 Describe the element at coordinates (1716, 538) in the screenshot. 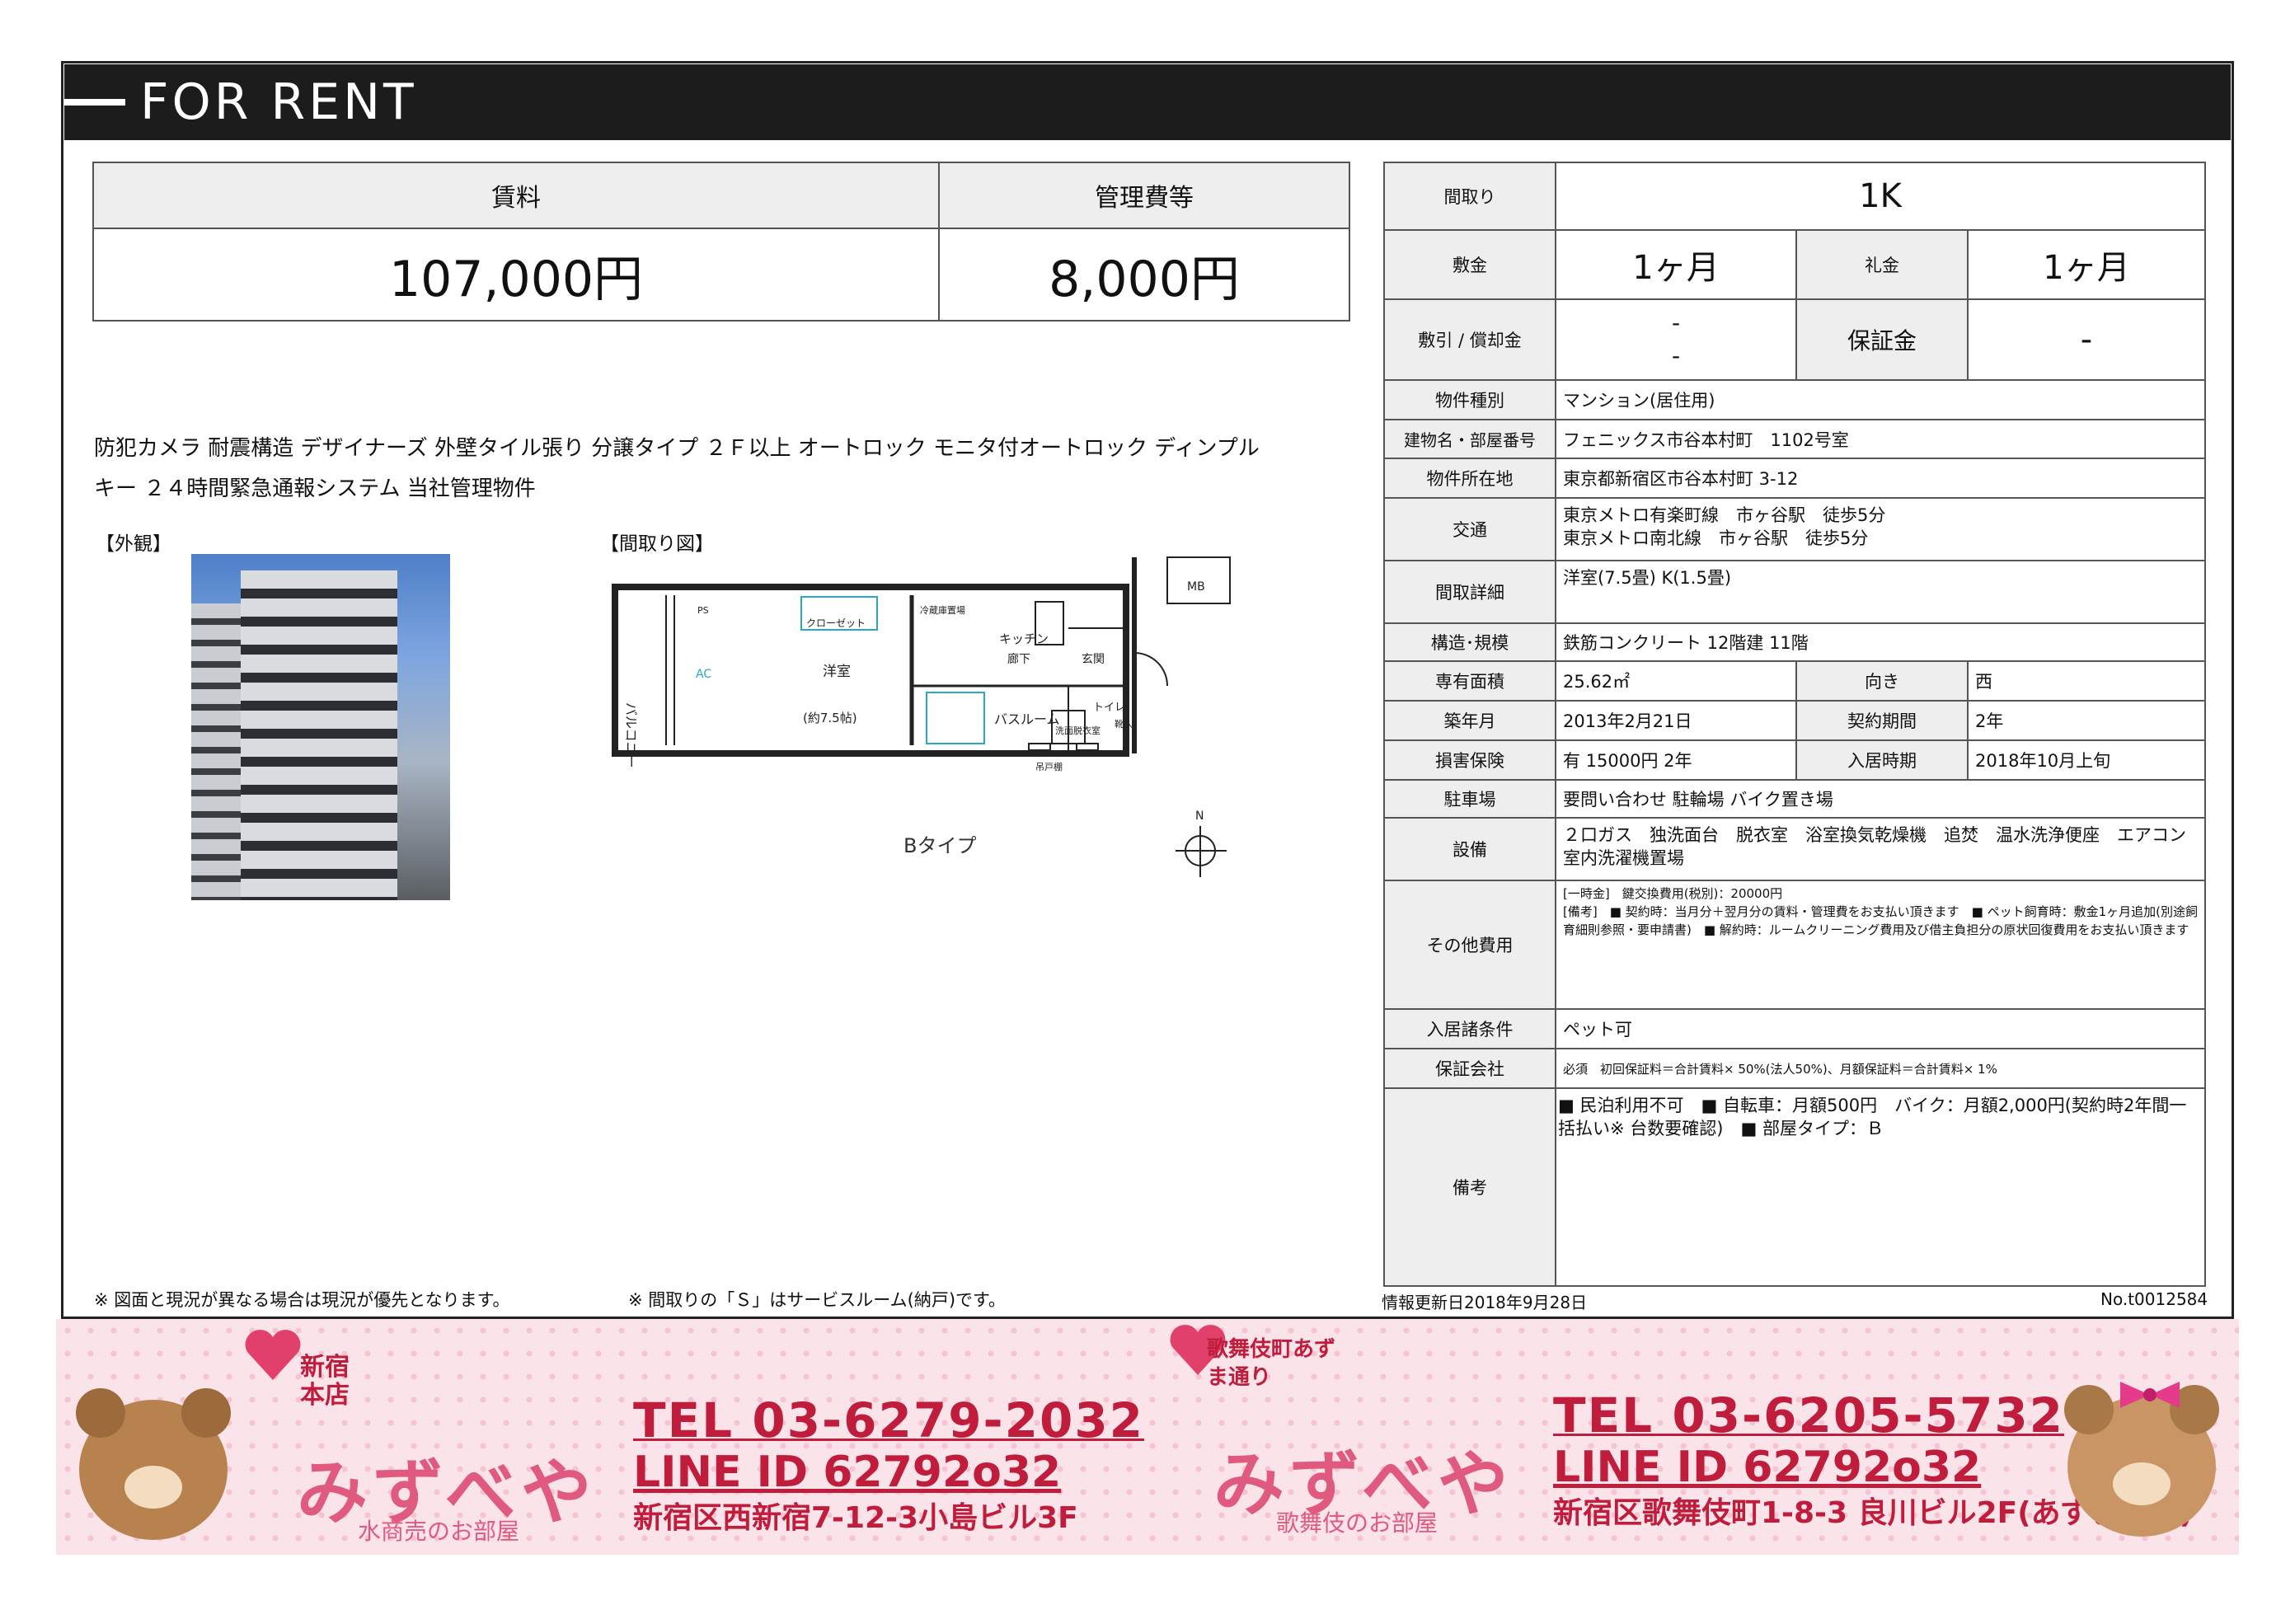

I see `transit-line-2: 東京メトロ南北線 市ヶ谷駅 徒歩5分` at that location.